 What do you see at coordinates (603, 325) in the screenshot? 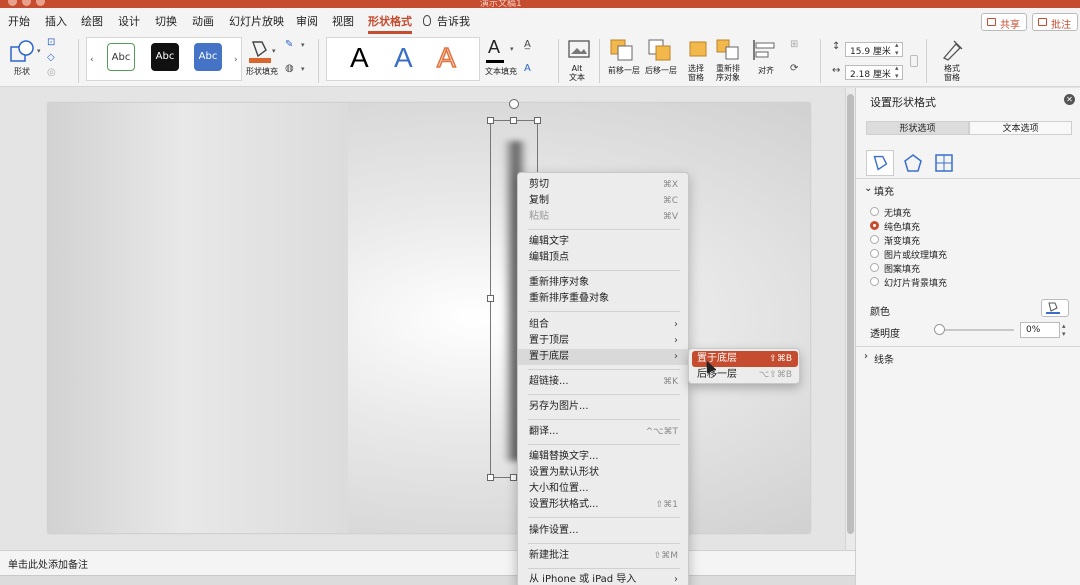
I see `menu-item-group: 组合 ›` at bounding box center [603, 325].